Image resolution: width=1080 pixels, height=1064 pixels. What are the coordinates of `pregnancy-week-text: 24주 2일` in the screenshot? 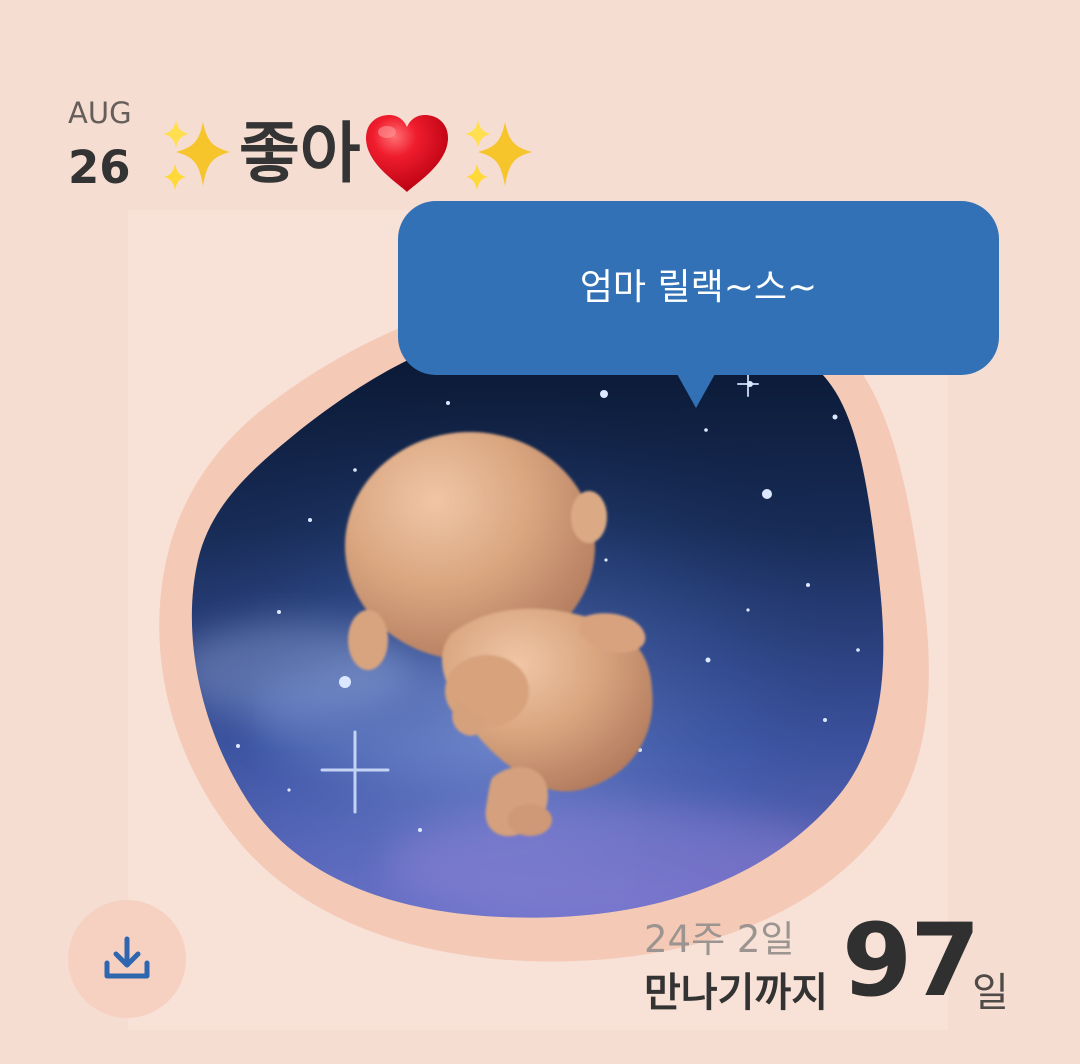 It's located at (719, 939).